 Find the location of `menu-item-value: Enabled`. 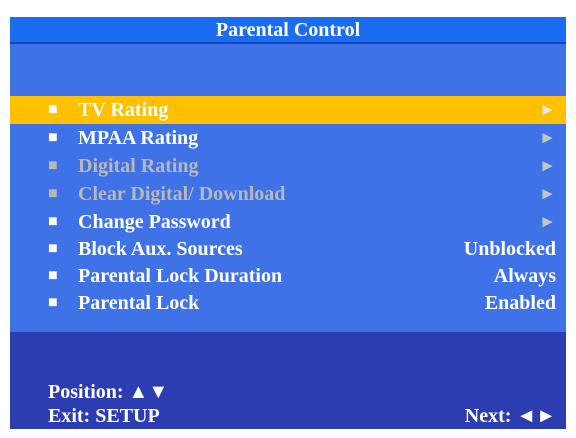

menu-item-value: Enabled is located at coordinates (520, 303).